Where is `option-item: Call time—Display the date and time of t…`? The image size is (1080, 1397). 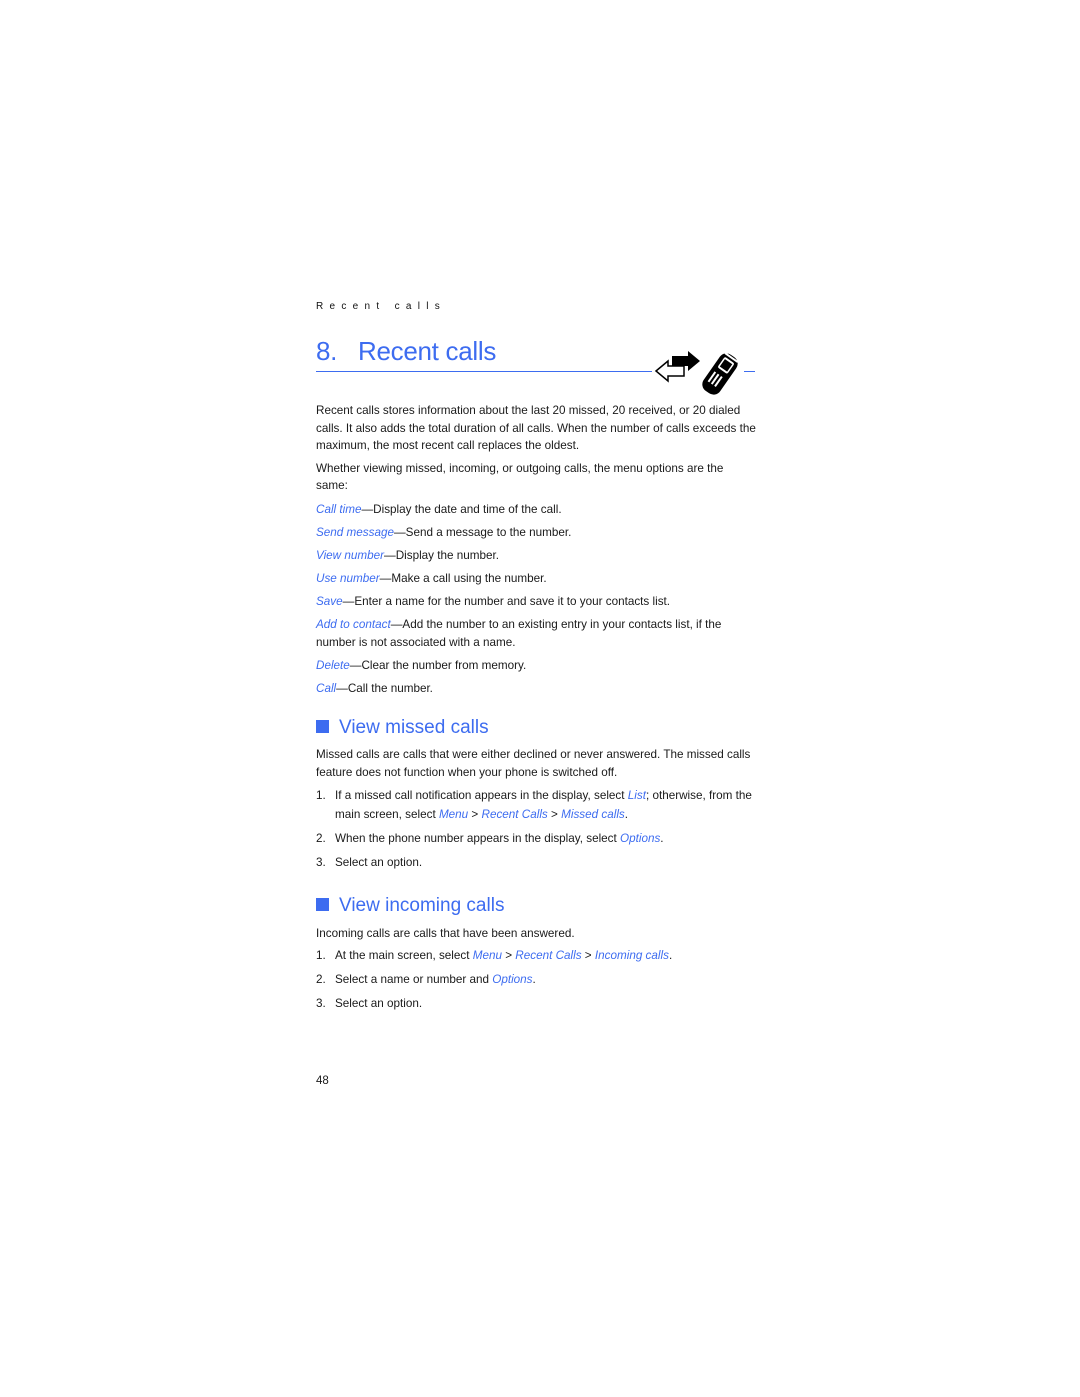
option-item: Call time—Display the date and time of t… is located at coordinates (536, 510).